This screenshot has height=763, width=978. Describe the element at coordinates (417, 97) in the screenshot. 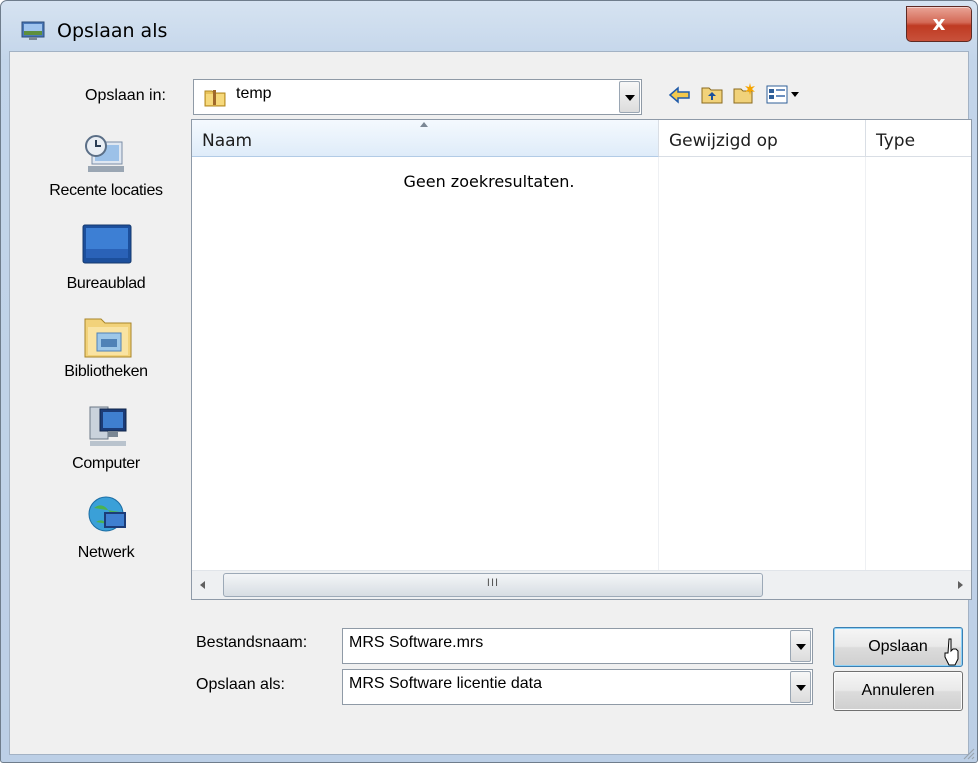

I see `save-in-dropdown: temp` at that location.